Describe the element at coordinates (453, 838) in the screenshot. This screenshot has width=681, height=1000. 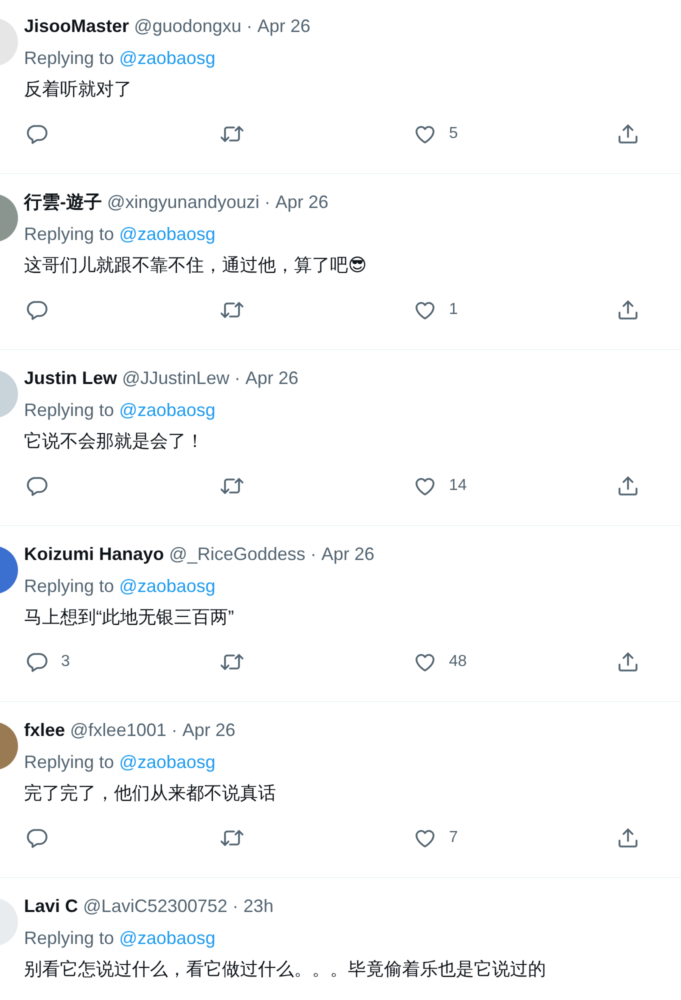
I see `like-count: 7` at that location.